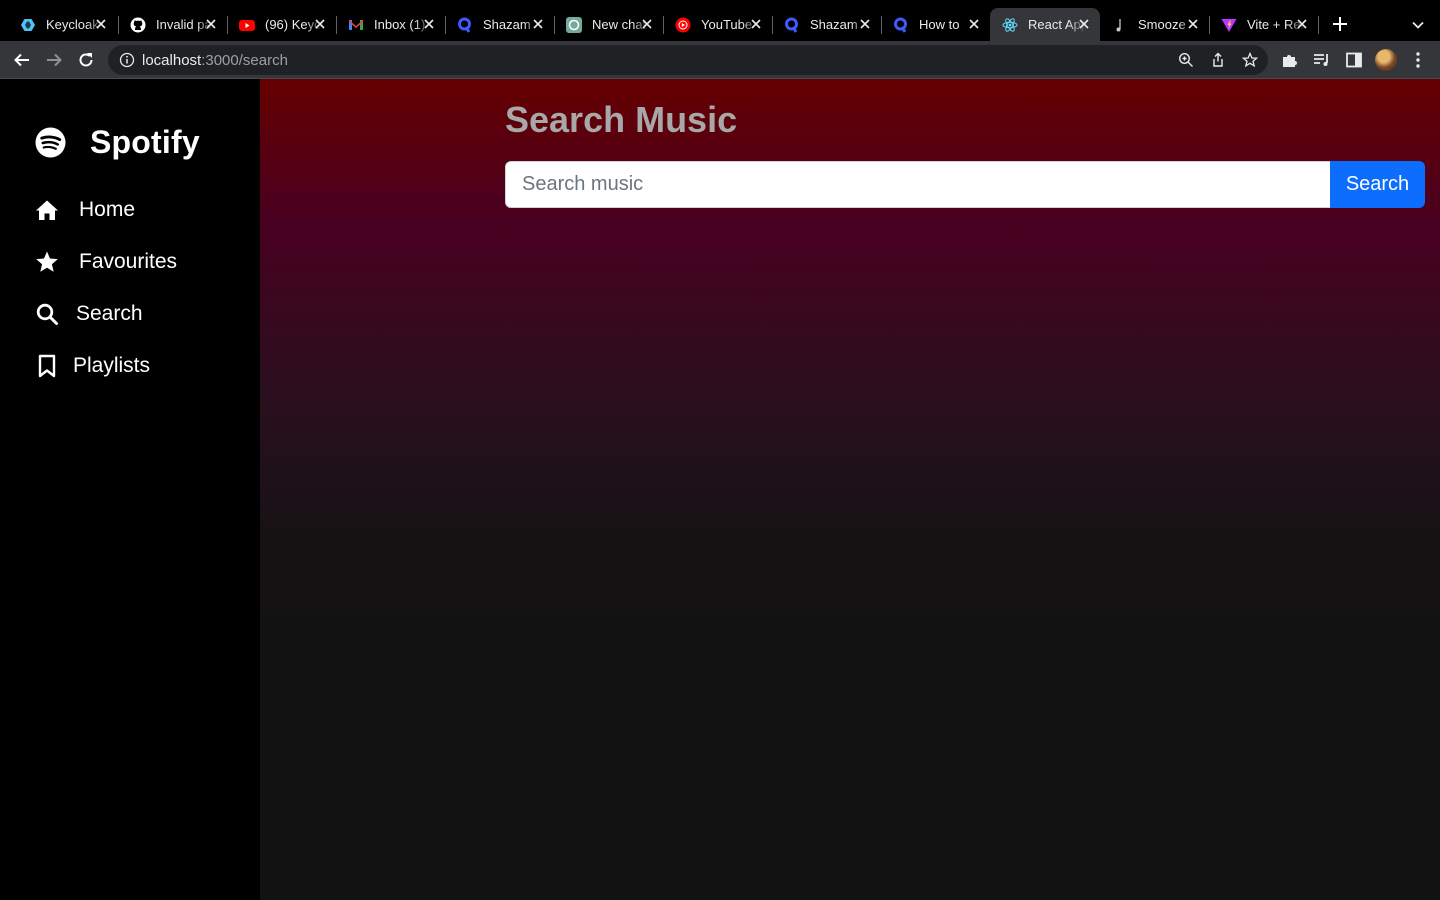 This screenshot has height=900, width=1440. What do you see at coordinates (574, 24) in the screenshot?
I see `chatgpt-icon` at bounding box center [574, 24].